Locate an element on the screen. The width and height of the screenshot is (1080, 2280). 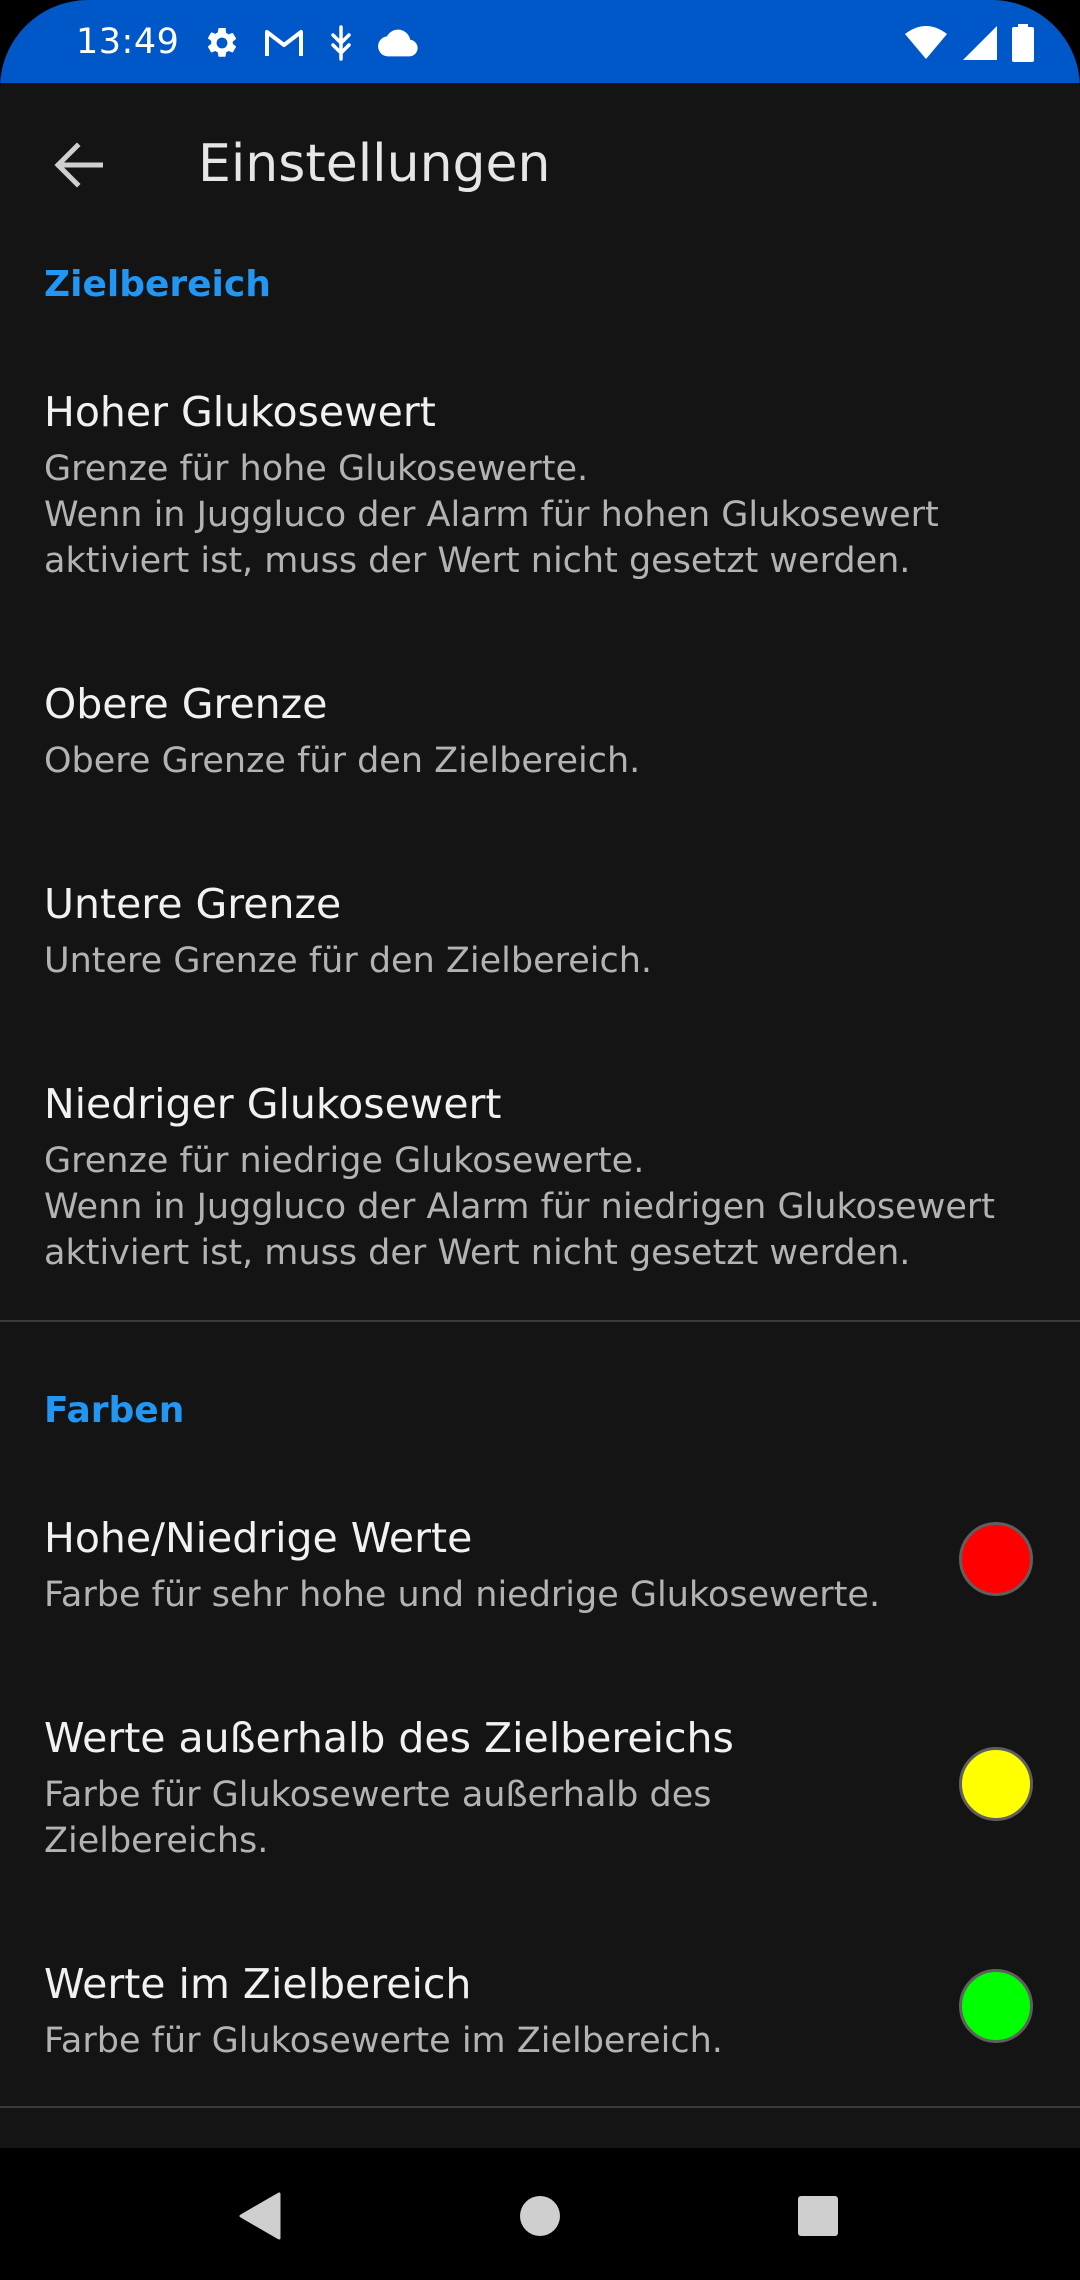
wifi-icon is located at coordinates (926, 42).